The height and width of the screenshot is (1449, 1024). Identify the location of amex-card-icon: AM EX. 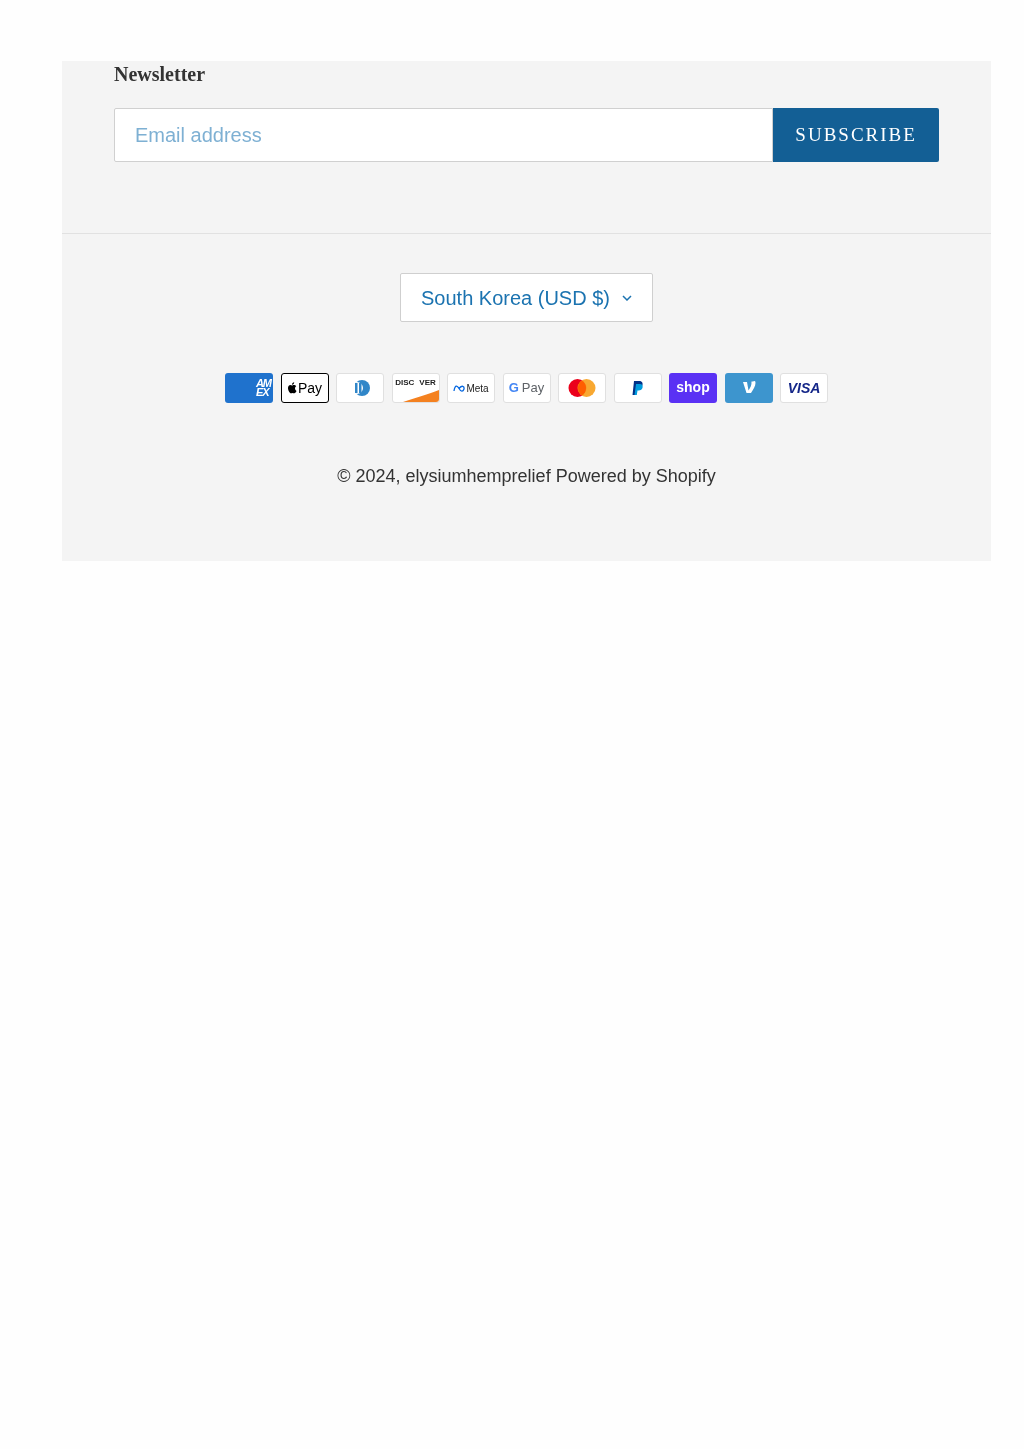
(249, 388).